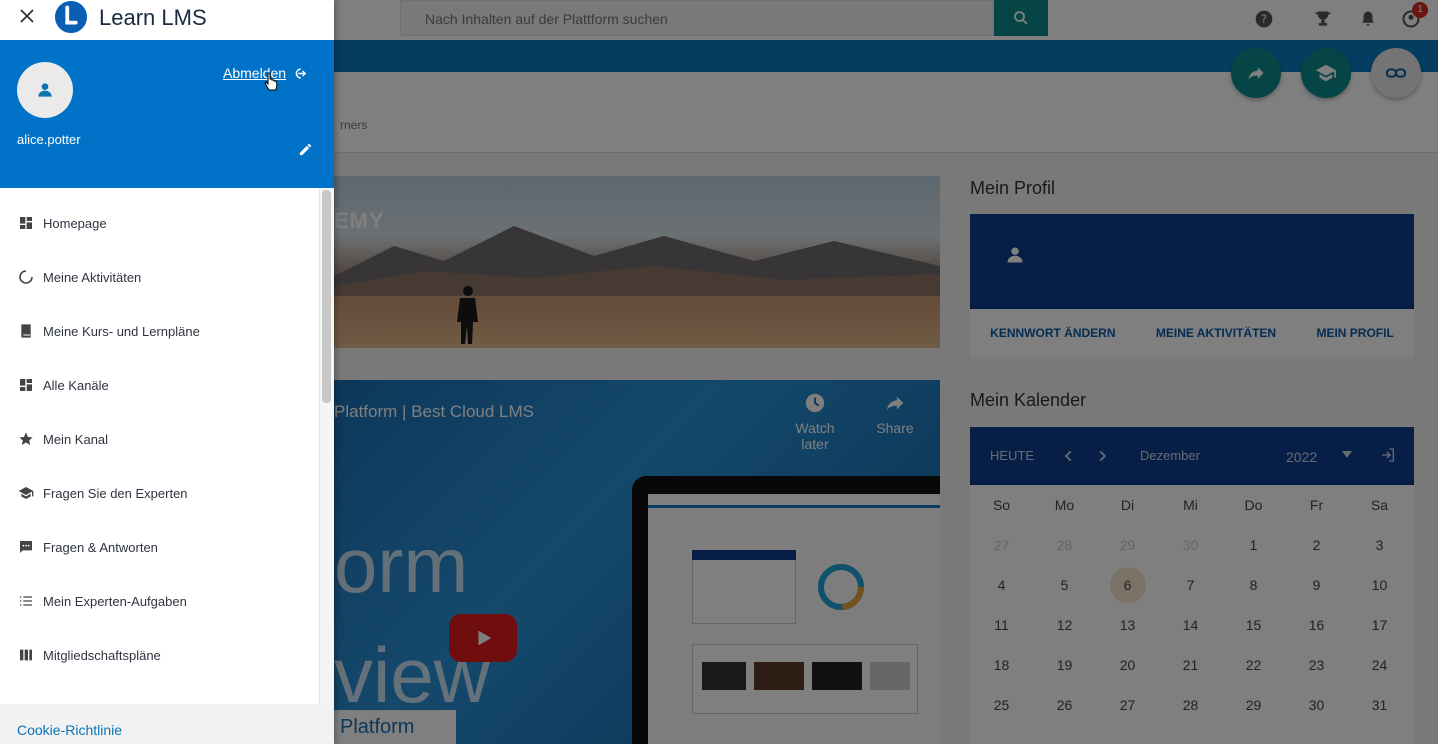 This screenshot has width=1438, height=744. What do you see at coordinates (69, 730) in the screenshot?
I see `cookie-policy-link: Cookie-Richtlinie` at bounding box center [69, 730].